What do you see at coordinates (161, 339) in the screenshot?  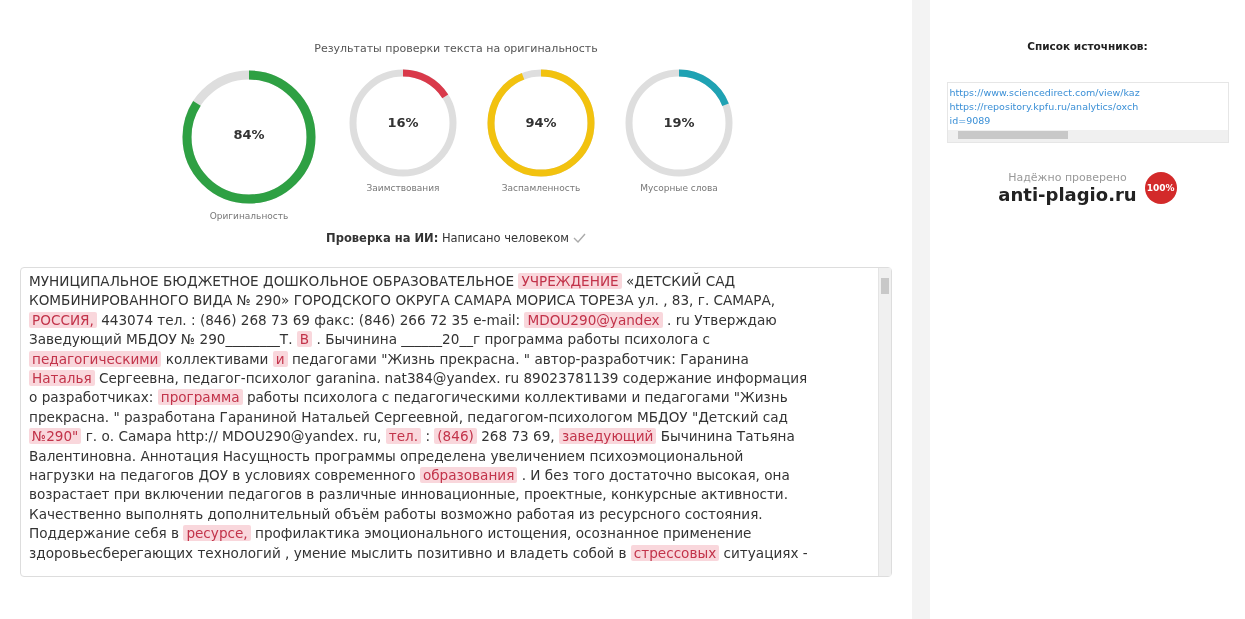 I see `body-text: Заведующий МБДОУ № 290________Т.` at bounding box center [161, 339].